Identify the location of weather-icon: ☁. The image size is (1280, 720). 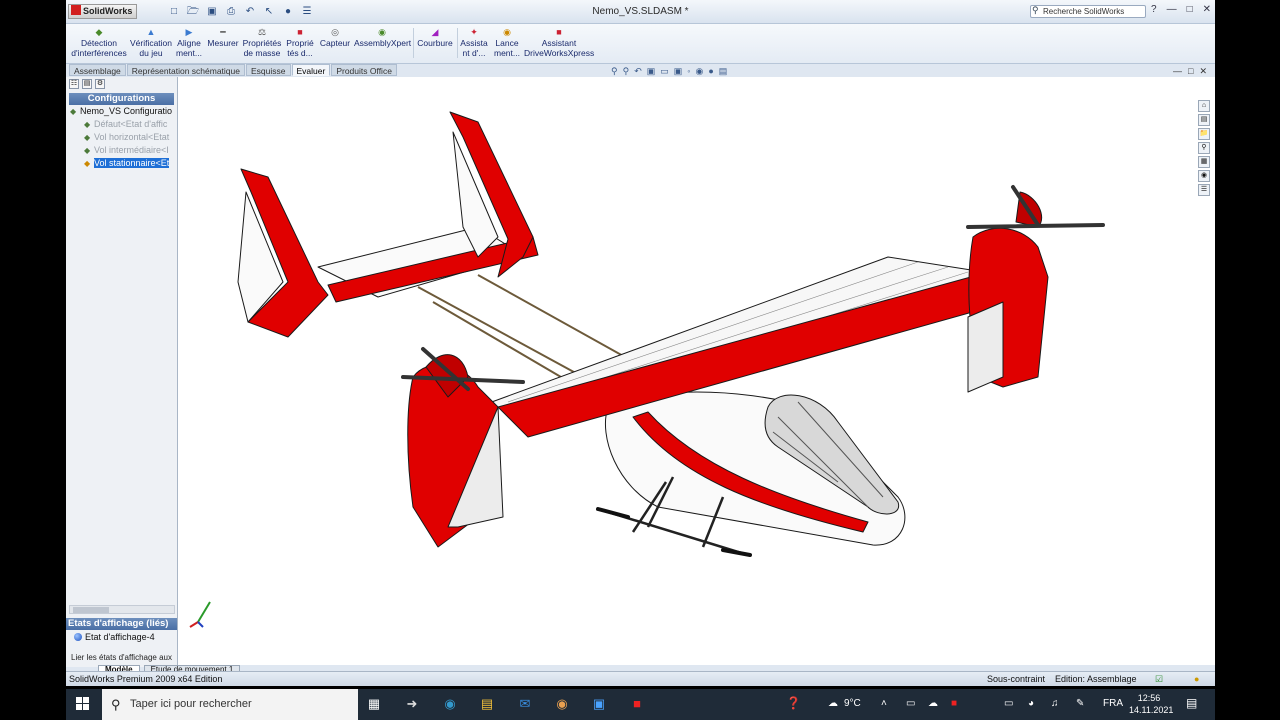
(833, 703).